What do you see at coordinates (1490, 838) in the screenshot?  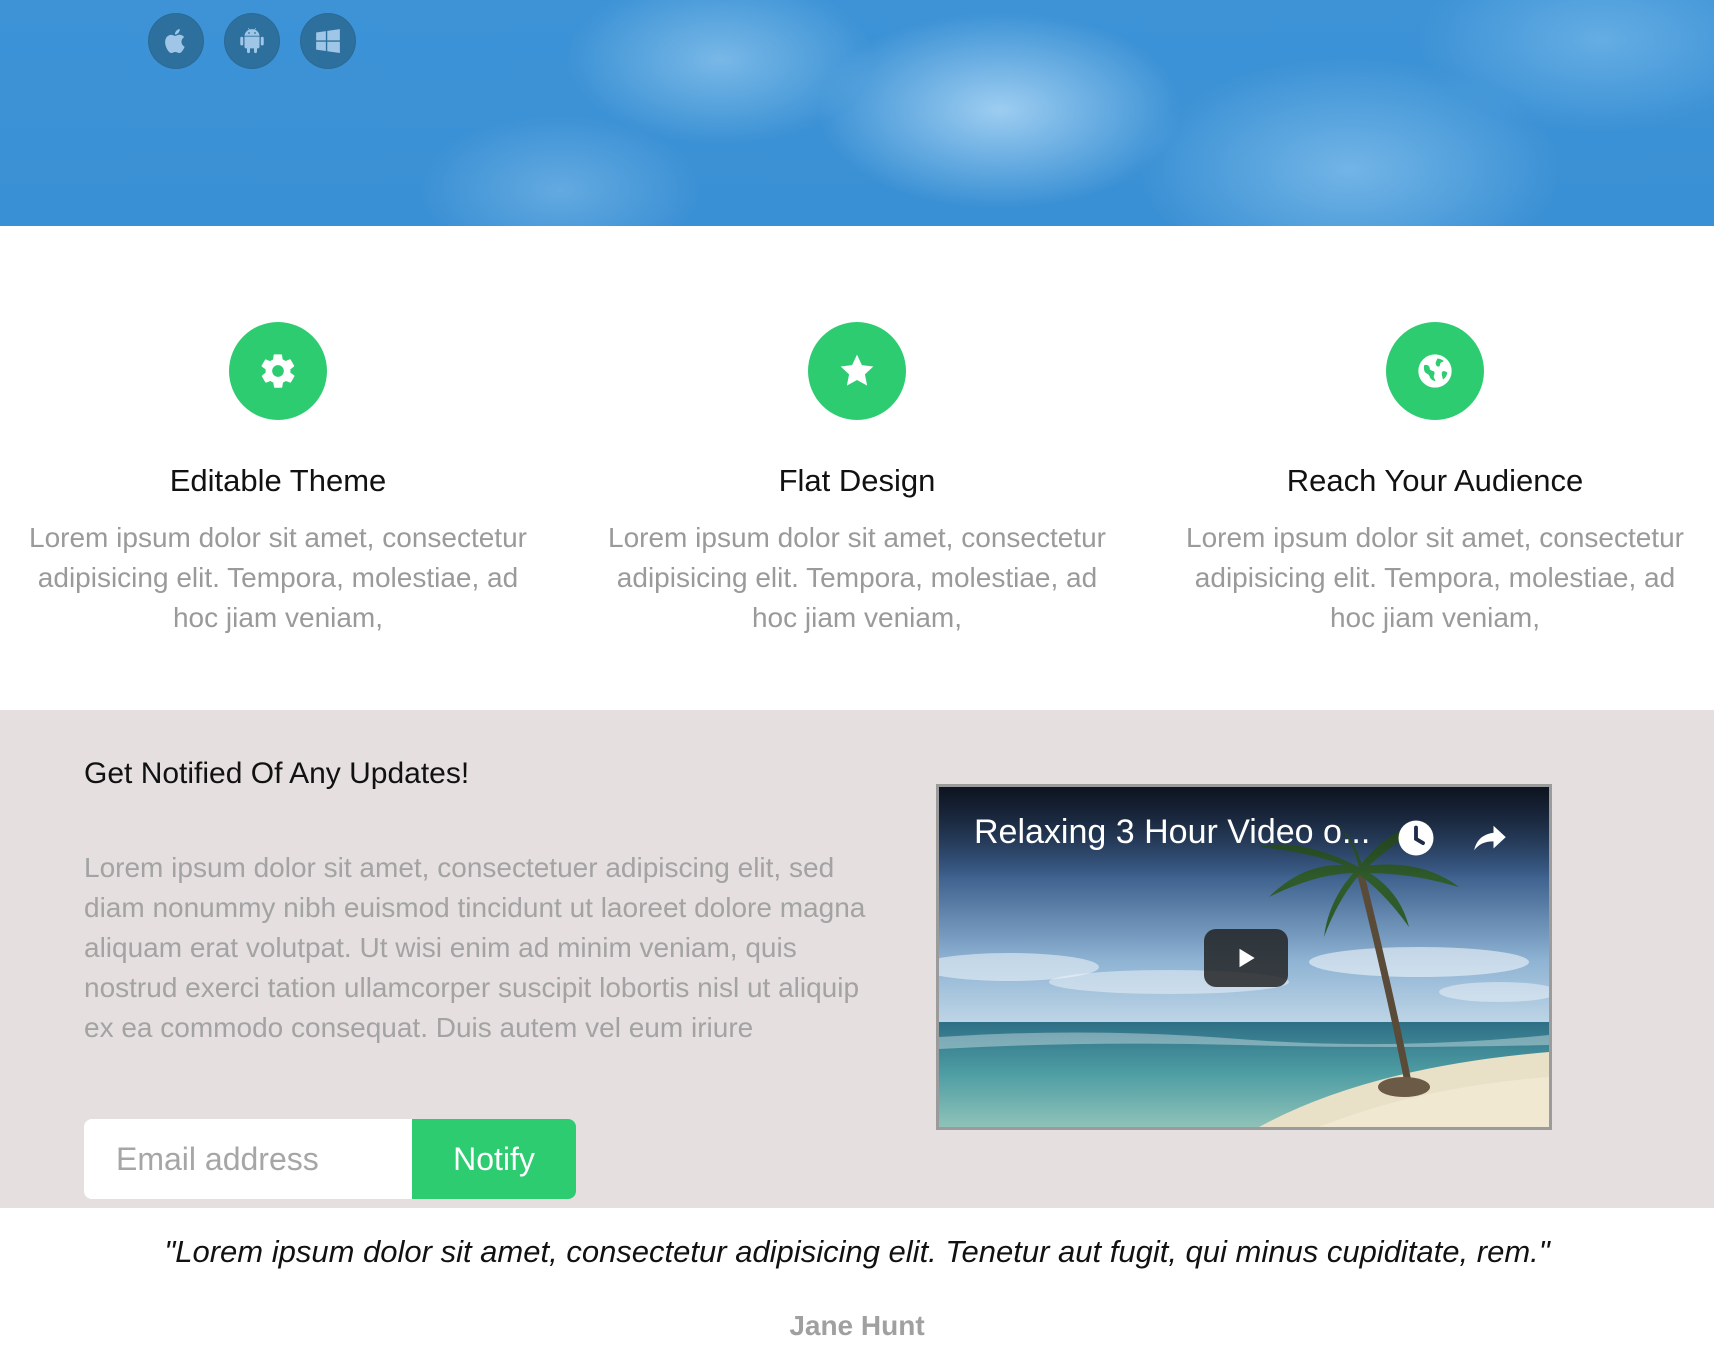 I see `share-icon` at bounding box center [1490, 838].